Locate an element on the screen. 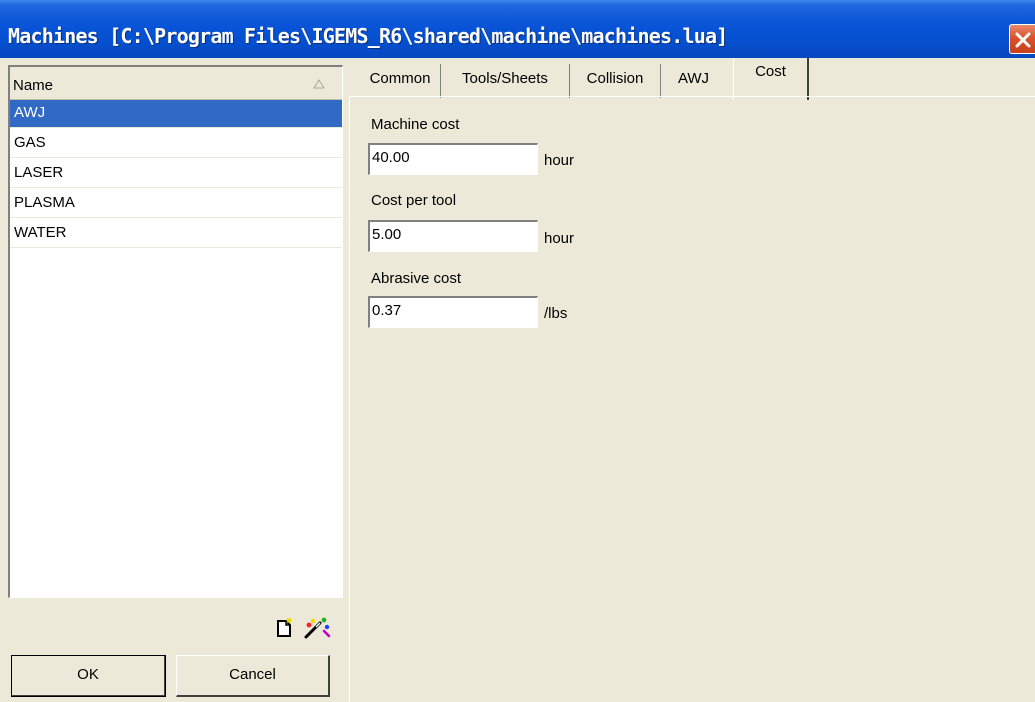  machine-cost-input: 40.00 is located at coordinates (453, 159).